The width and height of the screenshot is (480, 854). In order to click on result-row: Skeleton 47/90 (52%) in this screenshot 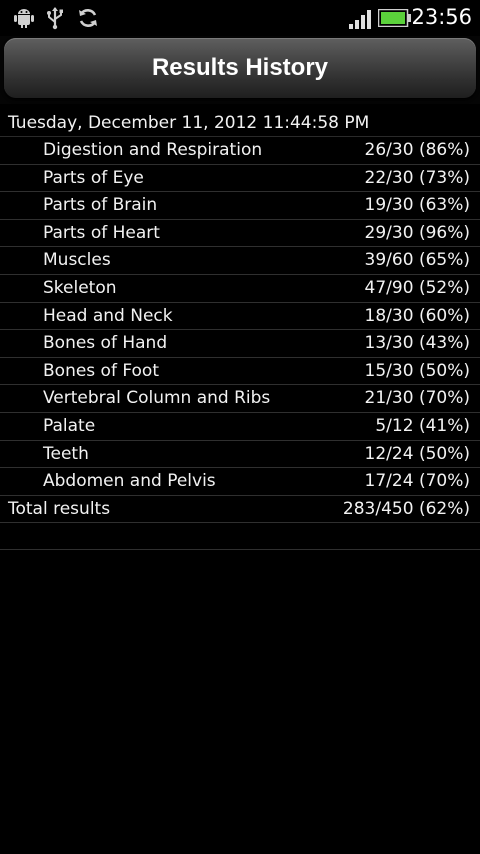, I will do `click(240, 289)`.